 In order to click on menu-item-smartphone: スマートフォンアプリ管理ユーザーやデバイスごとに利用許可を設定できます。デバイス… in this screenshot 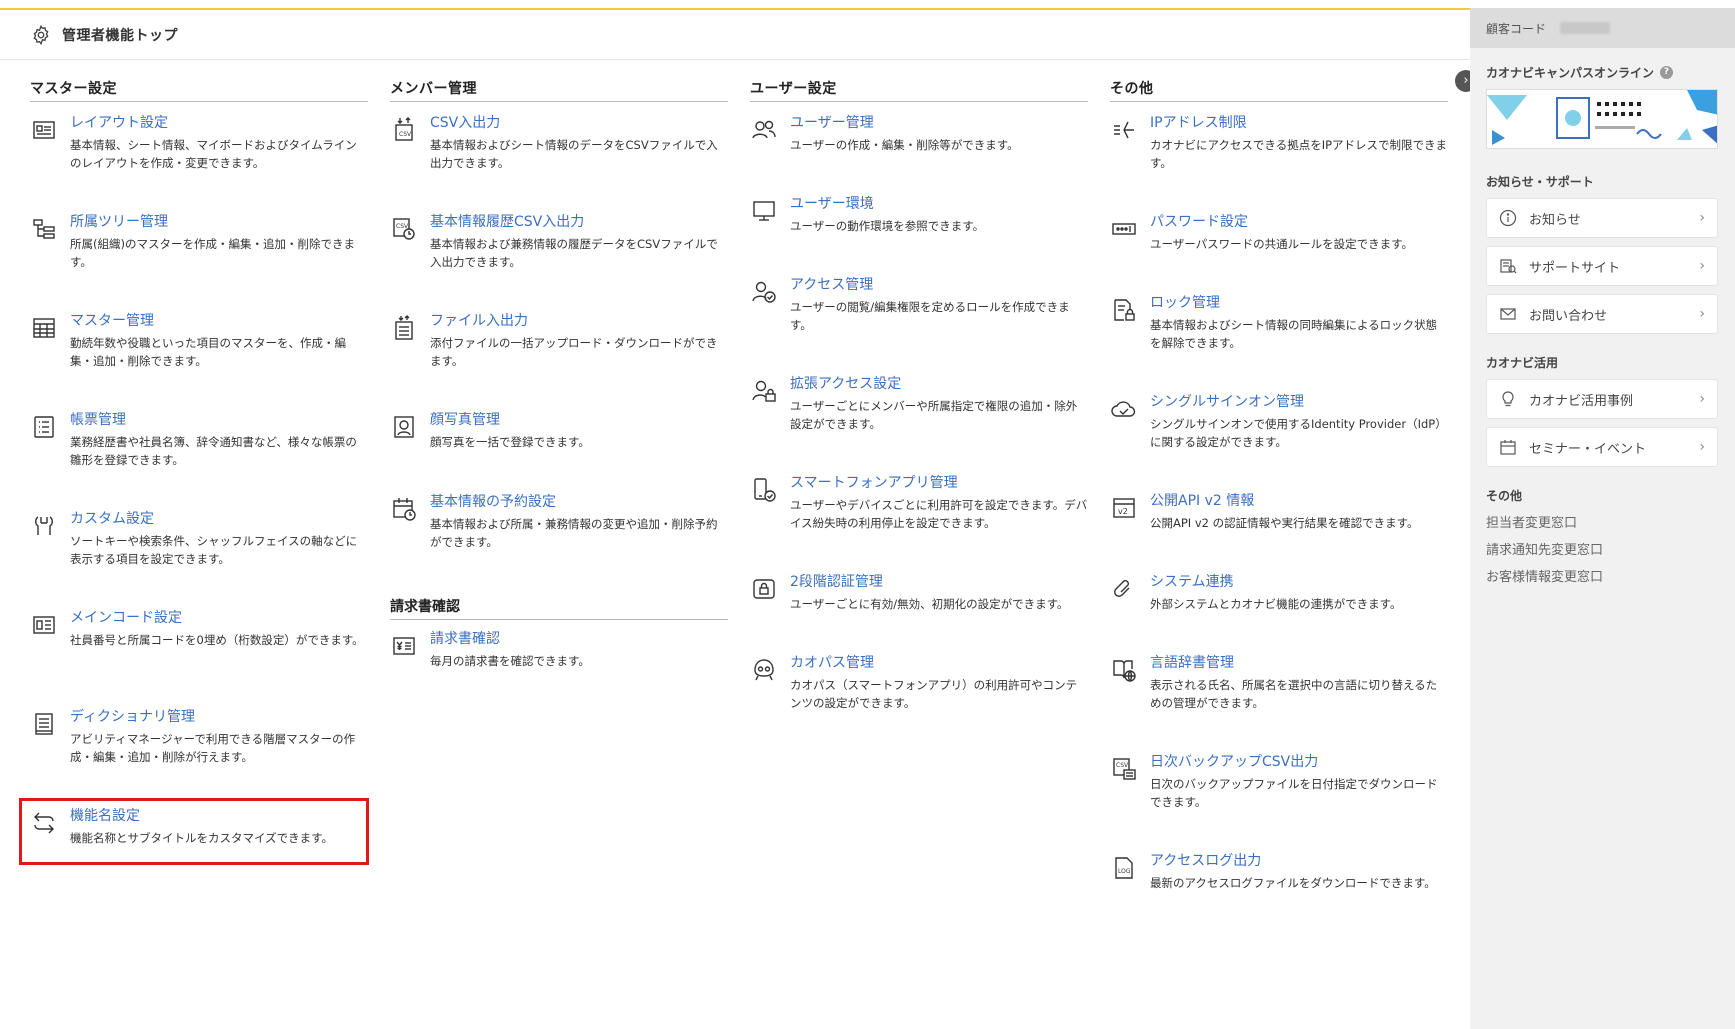, I will do `click(919, 503)`.